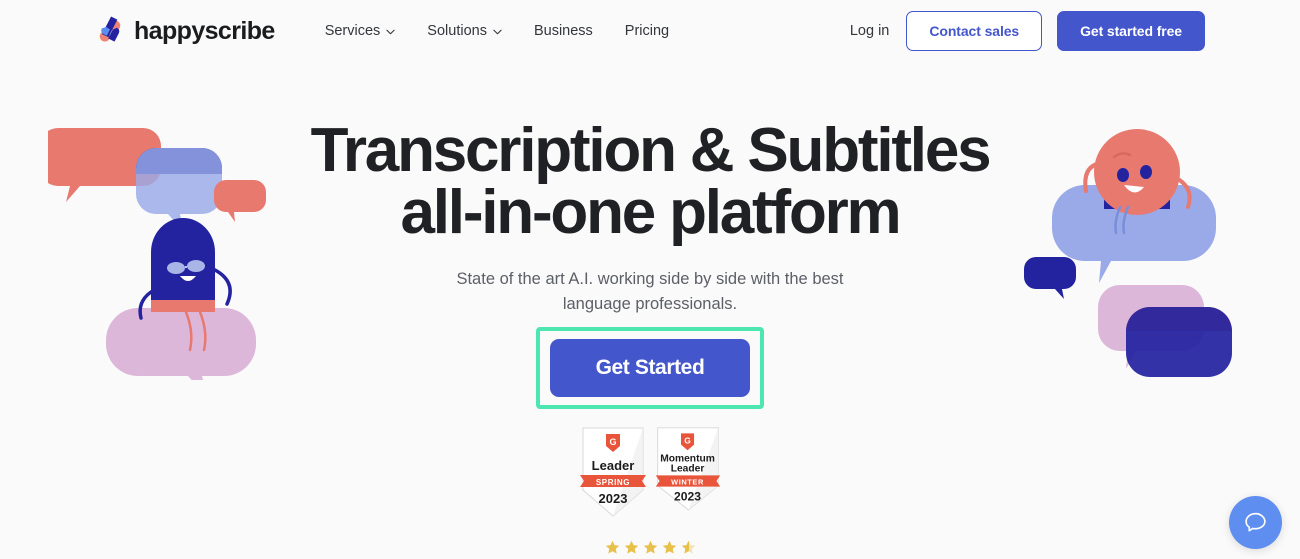 The width and height of the screenshot is (1300, 559). I want to click on nav-item-services: Services, so click(360, 31).